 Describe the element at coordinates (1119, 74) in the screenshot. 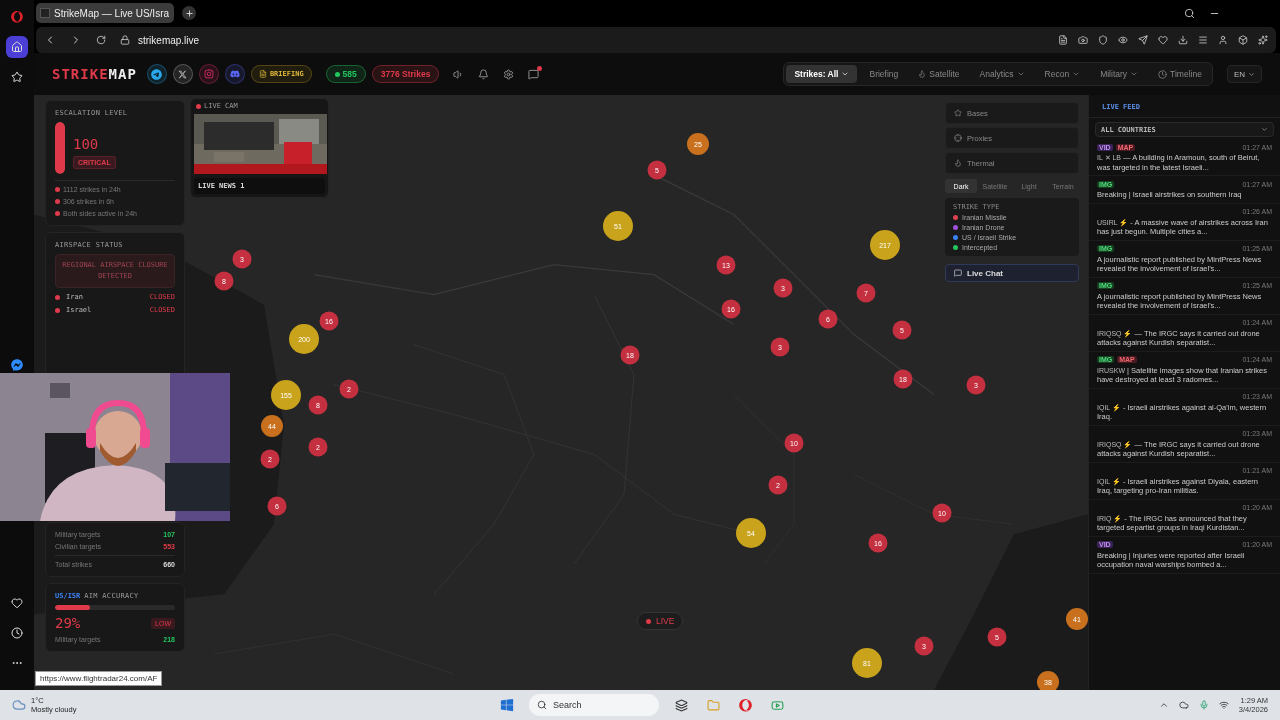

I see `nav-tab: Military` at that location.